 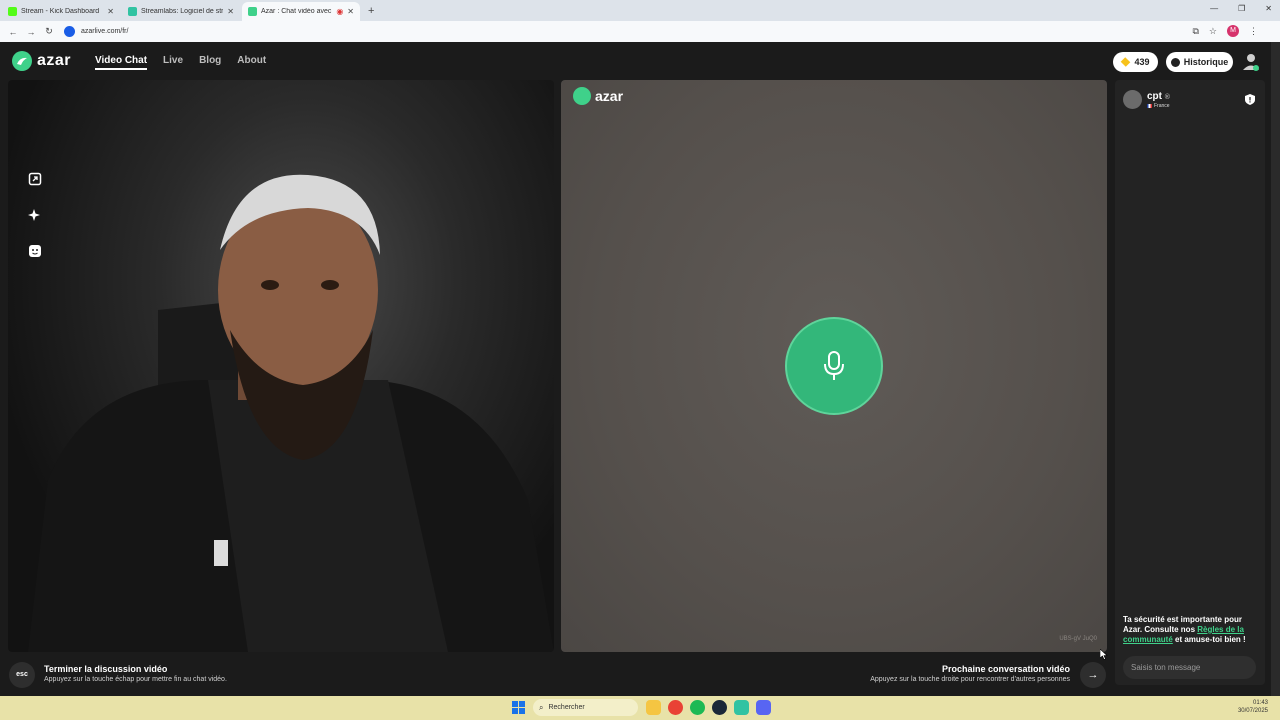 What do you see at coordinates (1260, 703) in the screenshot?
I see `clock-time: 01:43` at bounding box center [1260, 703].